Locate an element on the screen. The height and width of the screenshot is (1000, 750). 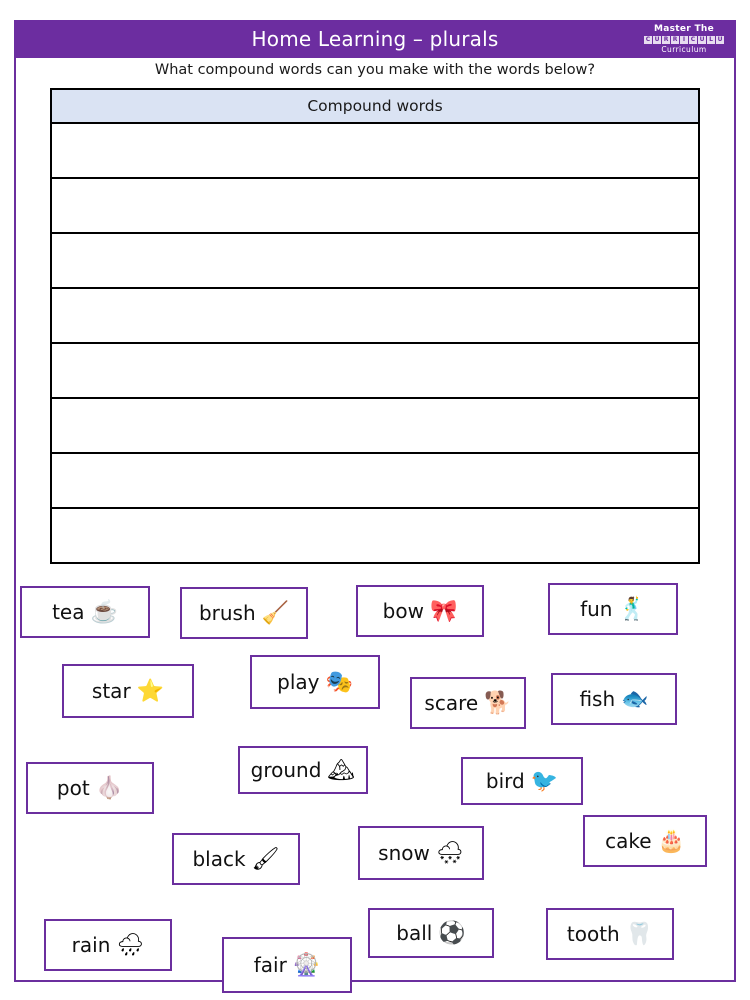
logo-letter-box-6: U is located at coordinates (702, 39).